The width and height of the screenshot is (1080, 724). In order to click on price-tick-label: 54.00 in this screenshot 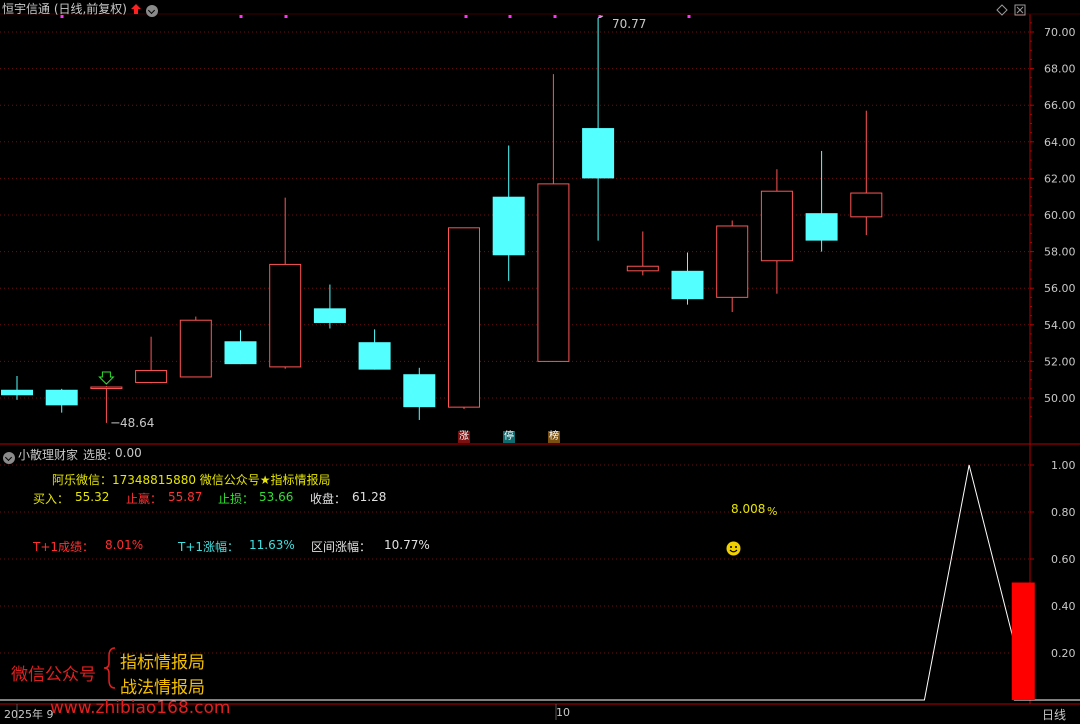, I will do `click(1060, 325)`.